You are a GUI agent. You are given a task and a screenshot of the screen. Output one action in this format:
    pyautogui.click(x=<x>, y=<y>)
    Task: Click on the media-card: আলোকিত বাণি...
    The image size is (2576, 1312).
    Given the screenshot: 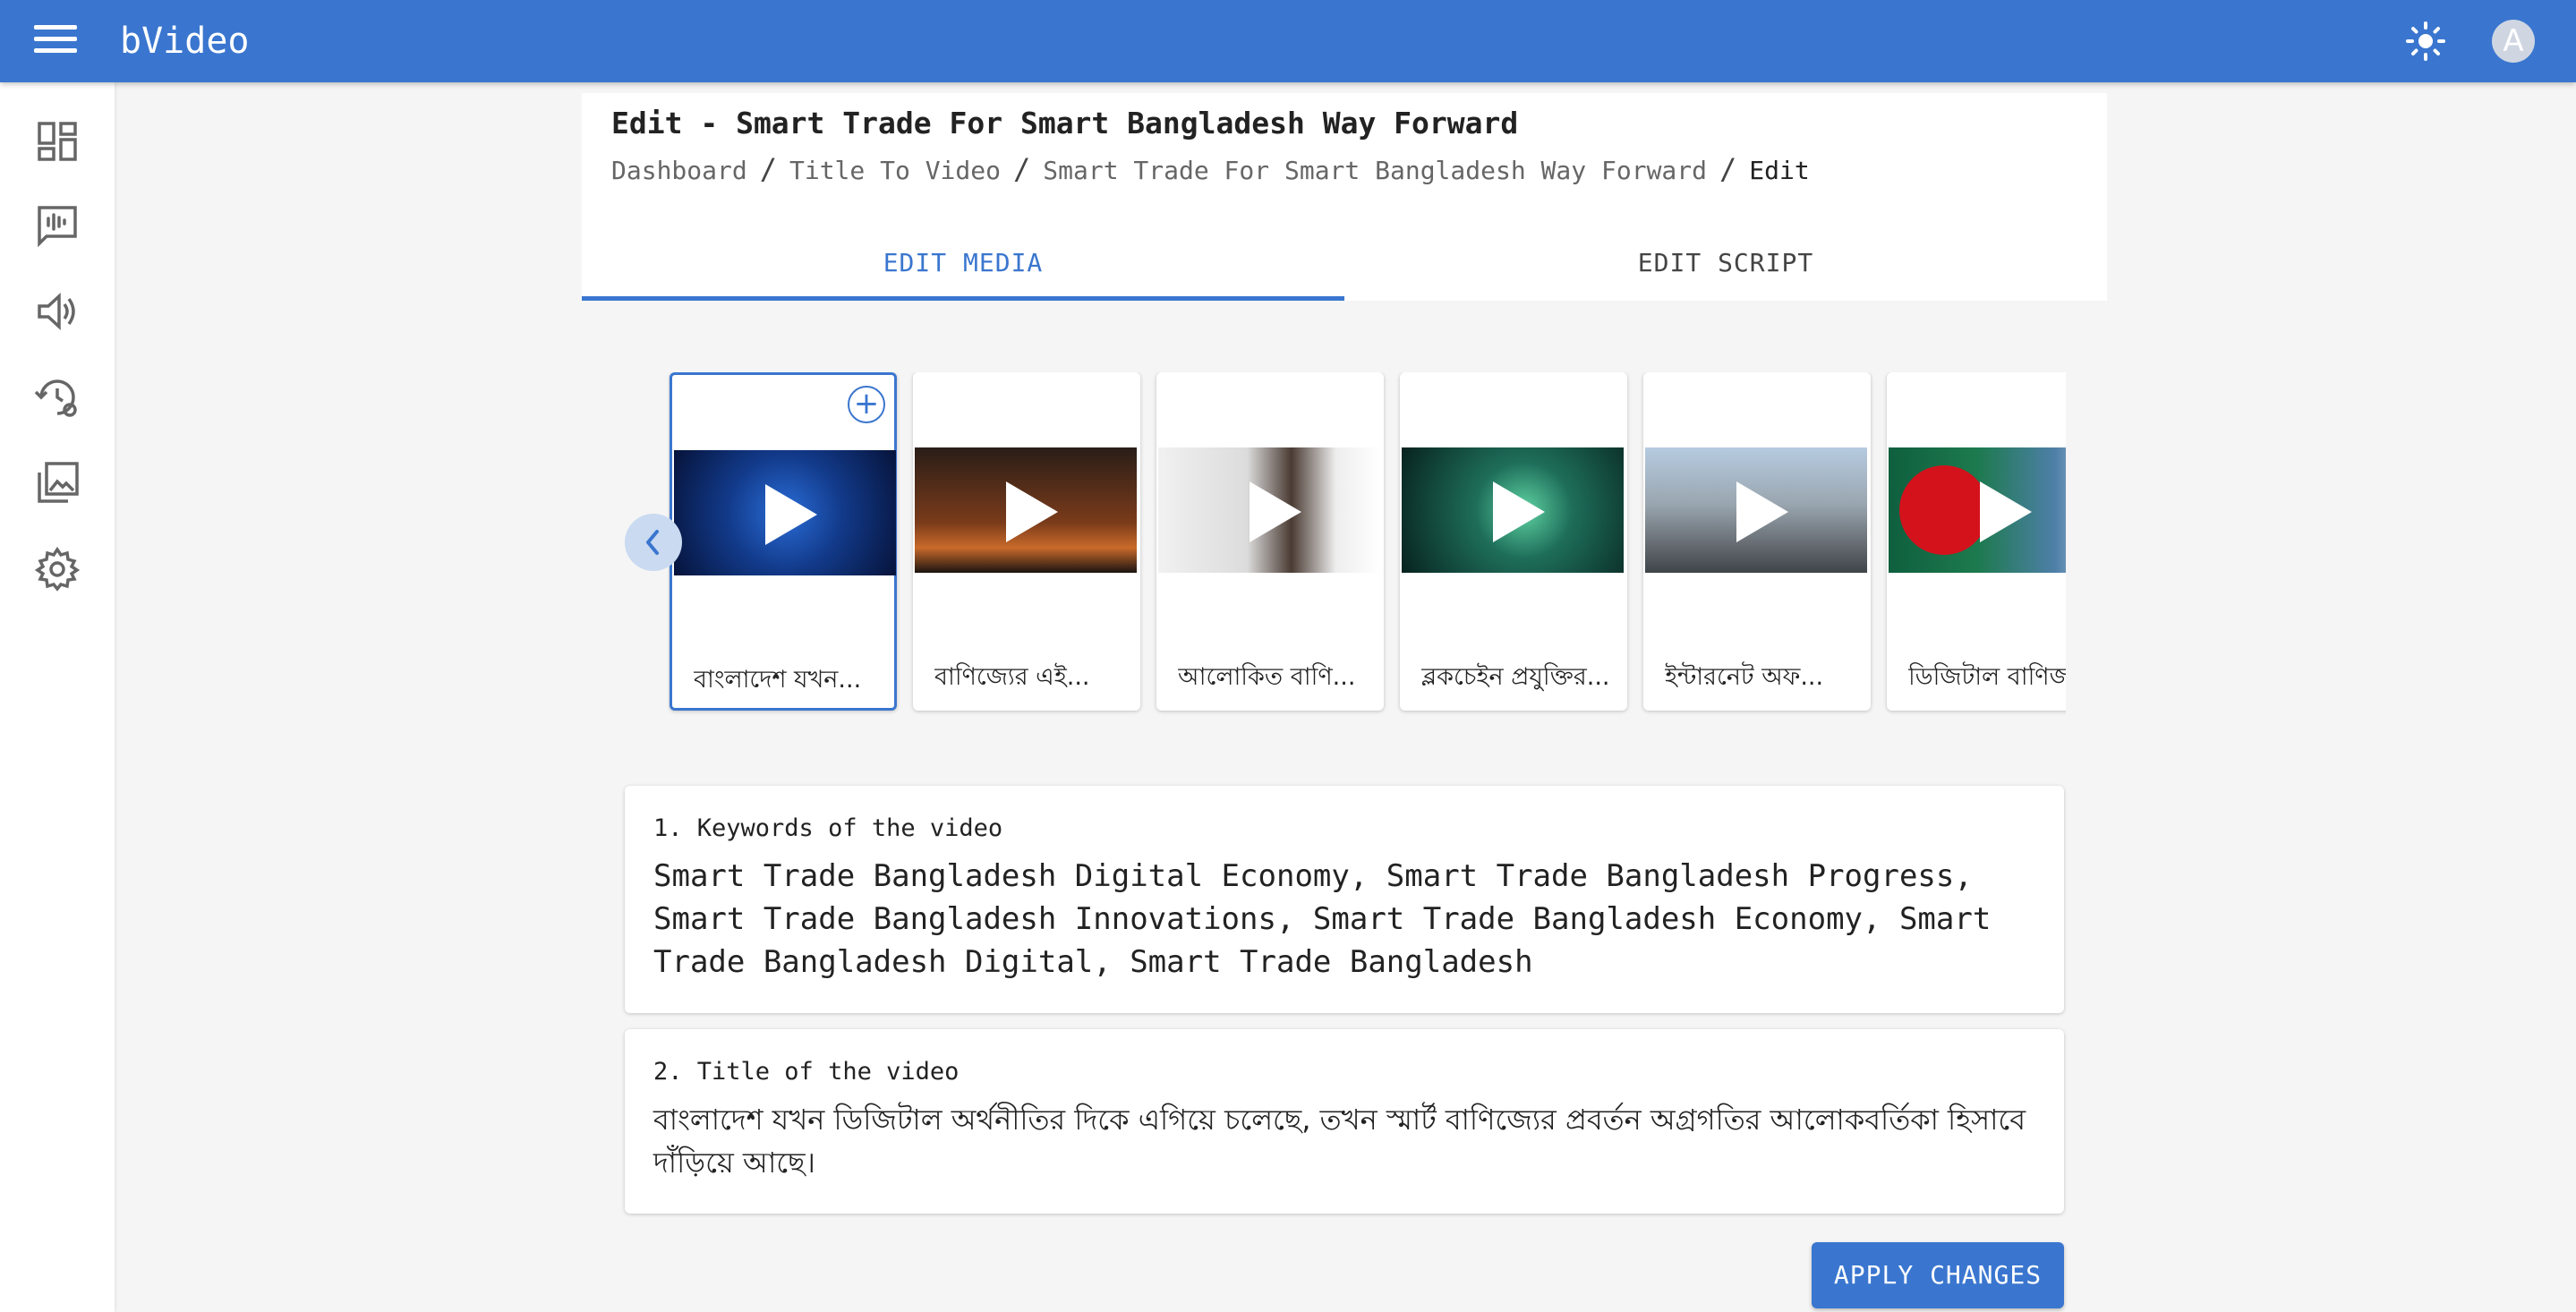 What is the action you would take?
    pyautogui.click(x=1270, y=541)
    